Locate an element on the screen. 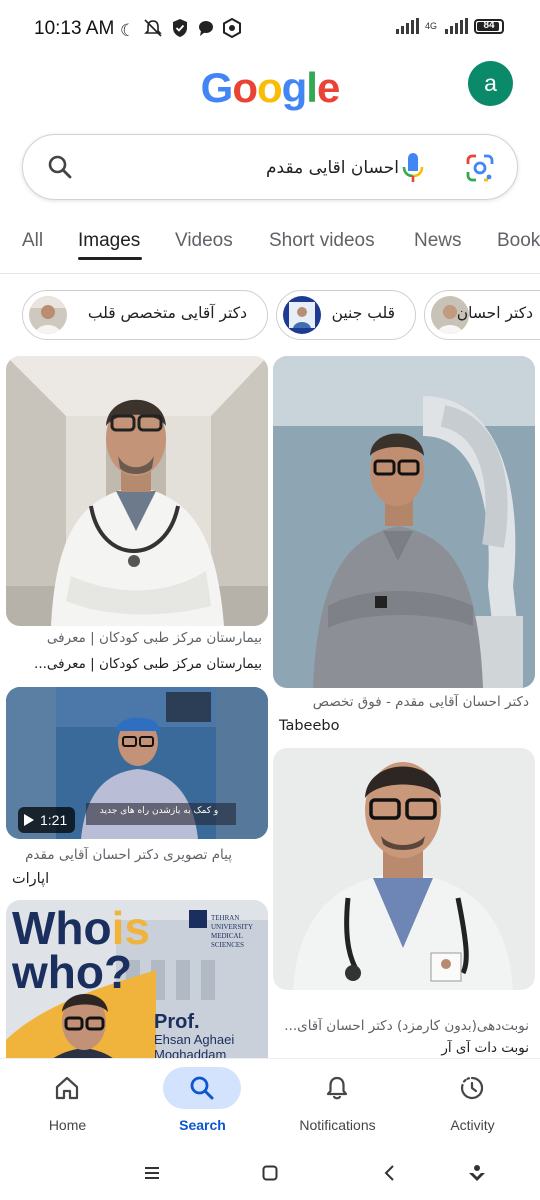 The image size is (540, 1200). tab-books: Book is located at coordinates (518, 241).